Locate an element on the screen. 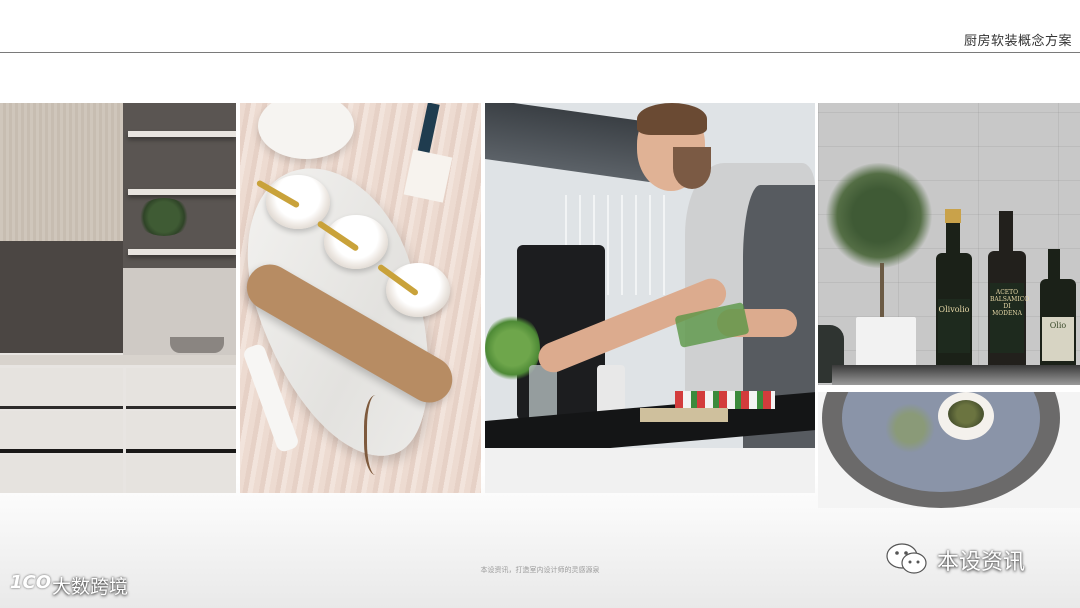 The image size is (1080, 608). photo-plate-capers is located at coordinates (949, 450).